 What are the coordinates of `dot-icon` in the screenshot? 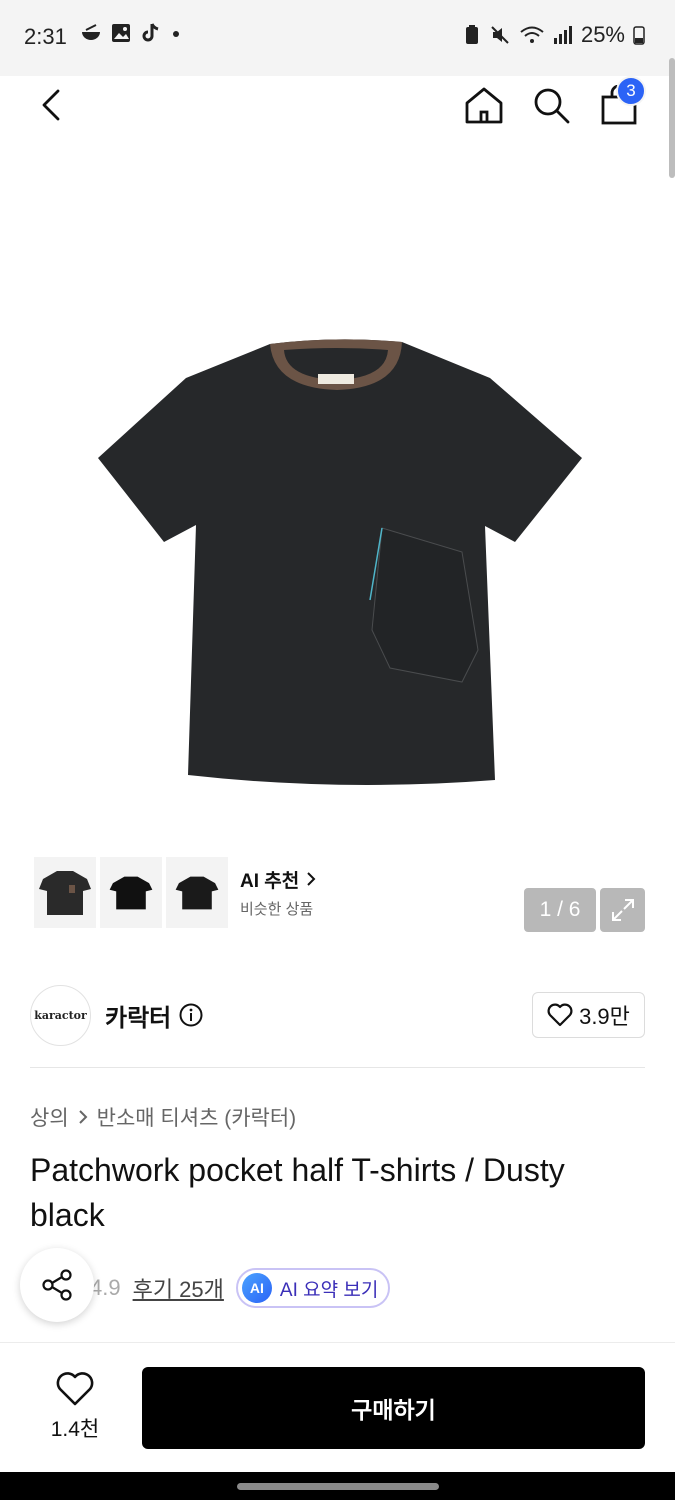 It's located at (176, 34).